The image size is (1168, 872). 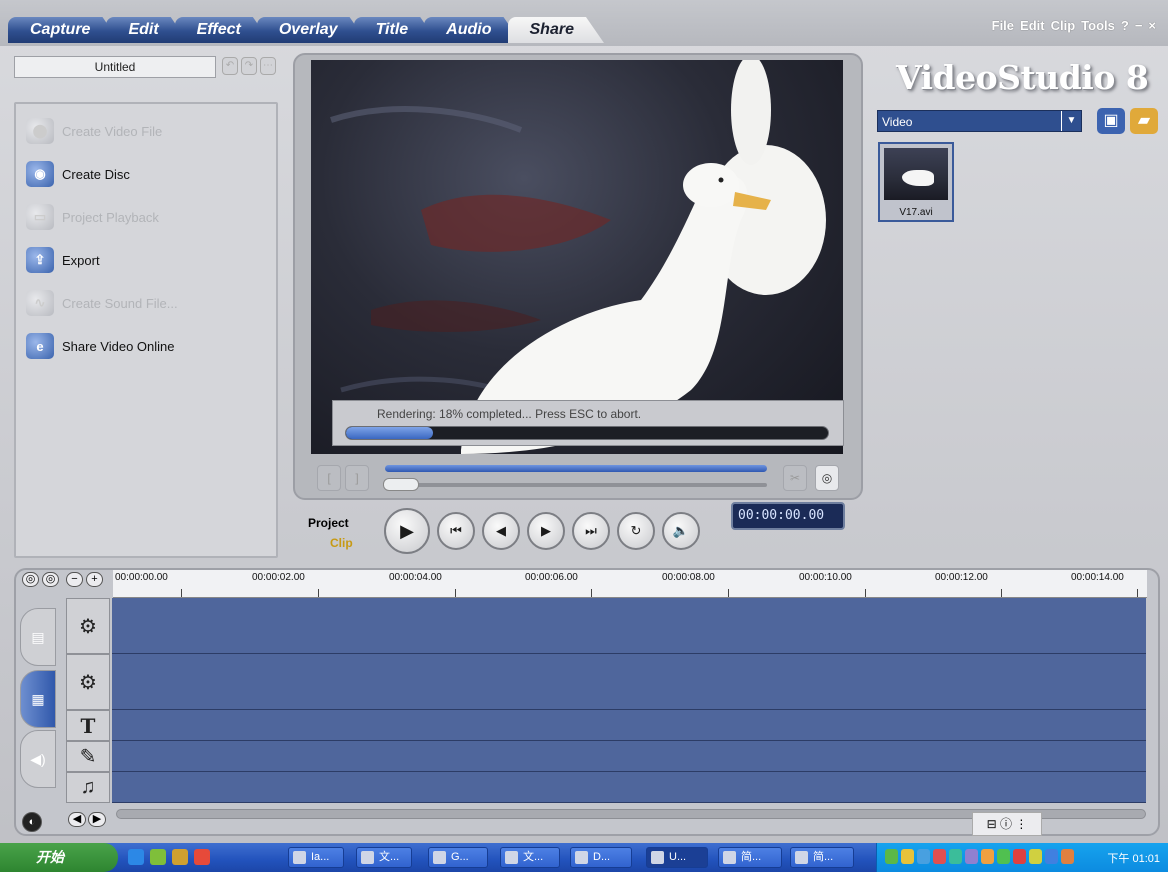 What do you see at coordinates (40, 346) in the screenshot?
I see `web-icon: e` at bounding box center [40, 346].